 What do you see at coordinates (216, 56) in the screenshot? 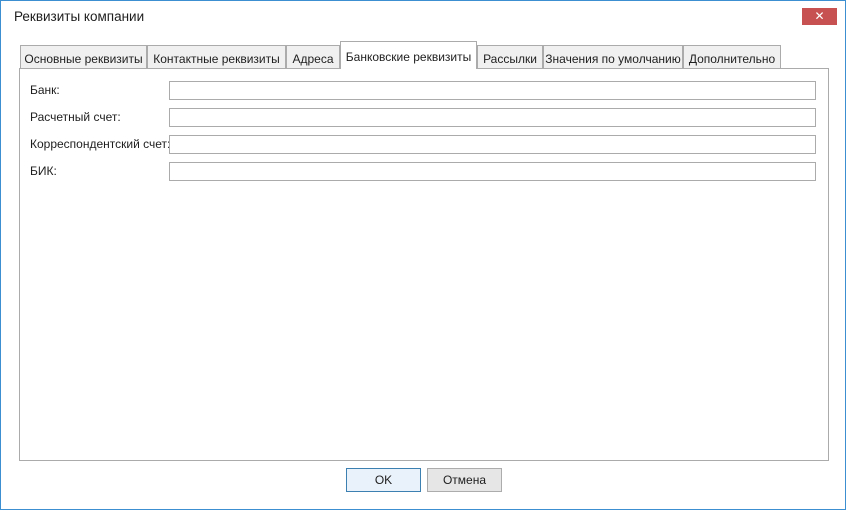
I see `tab-contact-details: Контактные реквизиты` at bounding box center [216, 56].